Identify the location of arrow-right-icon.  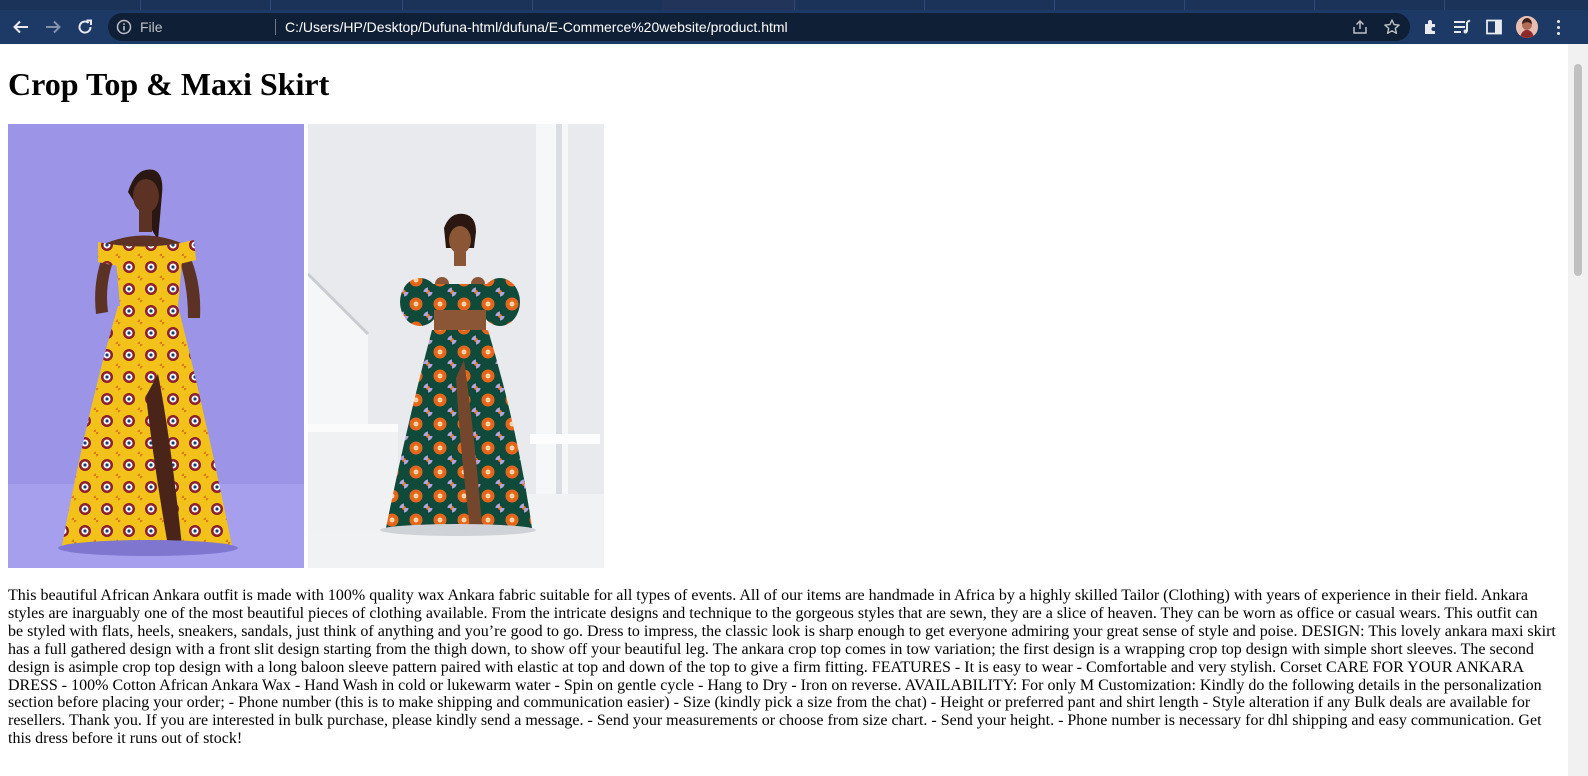
(53, 27).